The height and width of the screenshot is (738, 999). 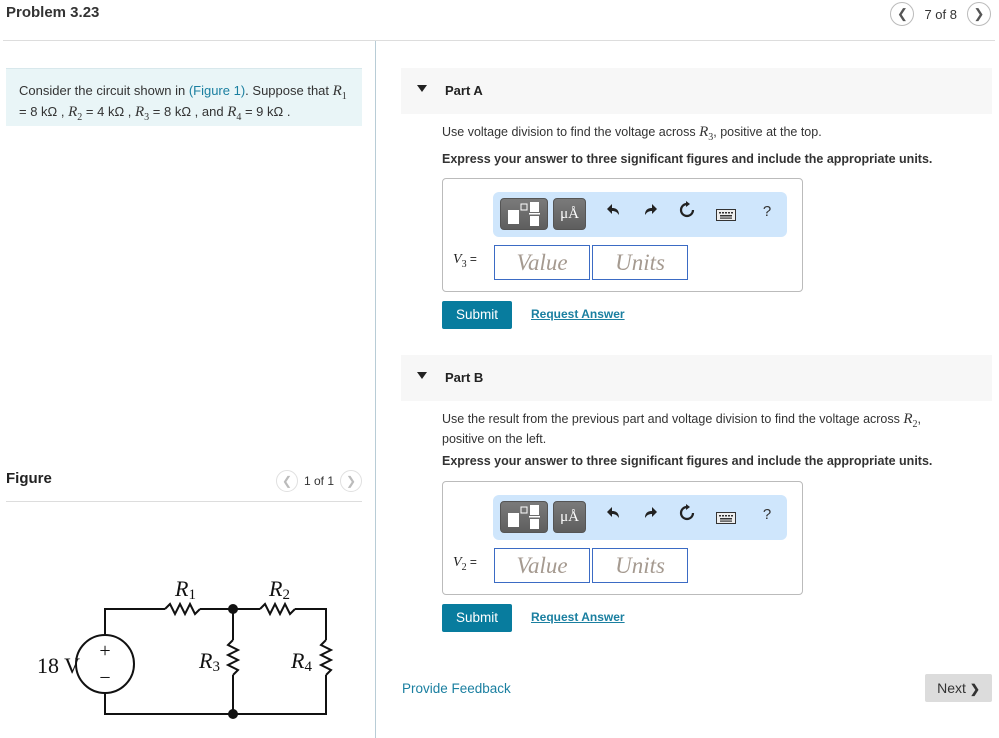 I want to click on r2-subscript: 2, so click(x=286, y=595).